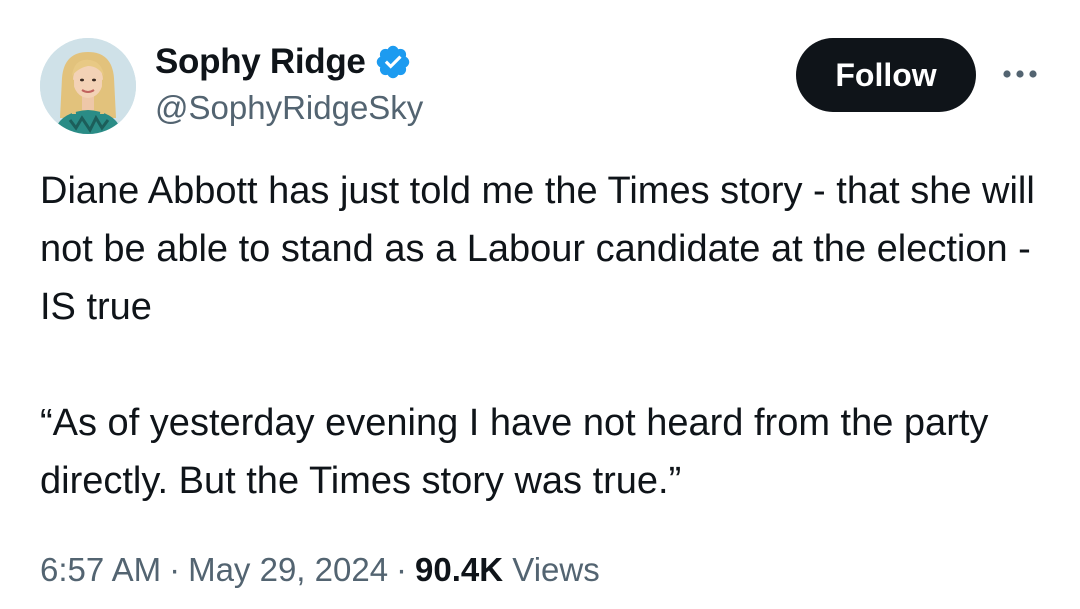  I want to click on author-name-row: Sophy Ridge, so click(283, 62).